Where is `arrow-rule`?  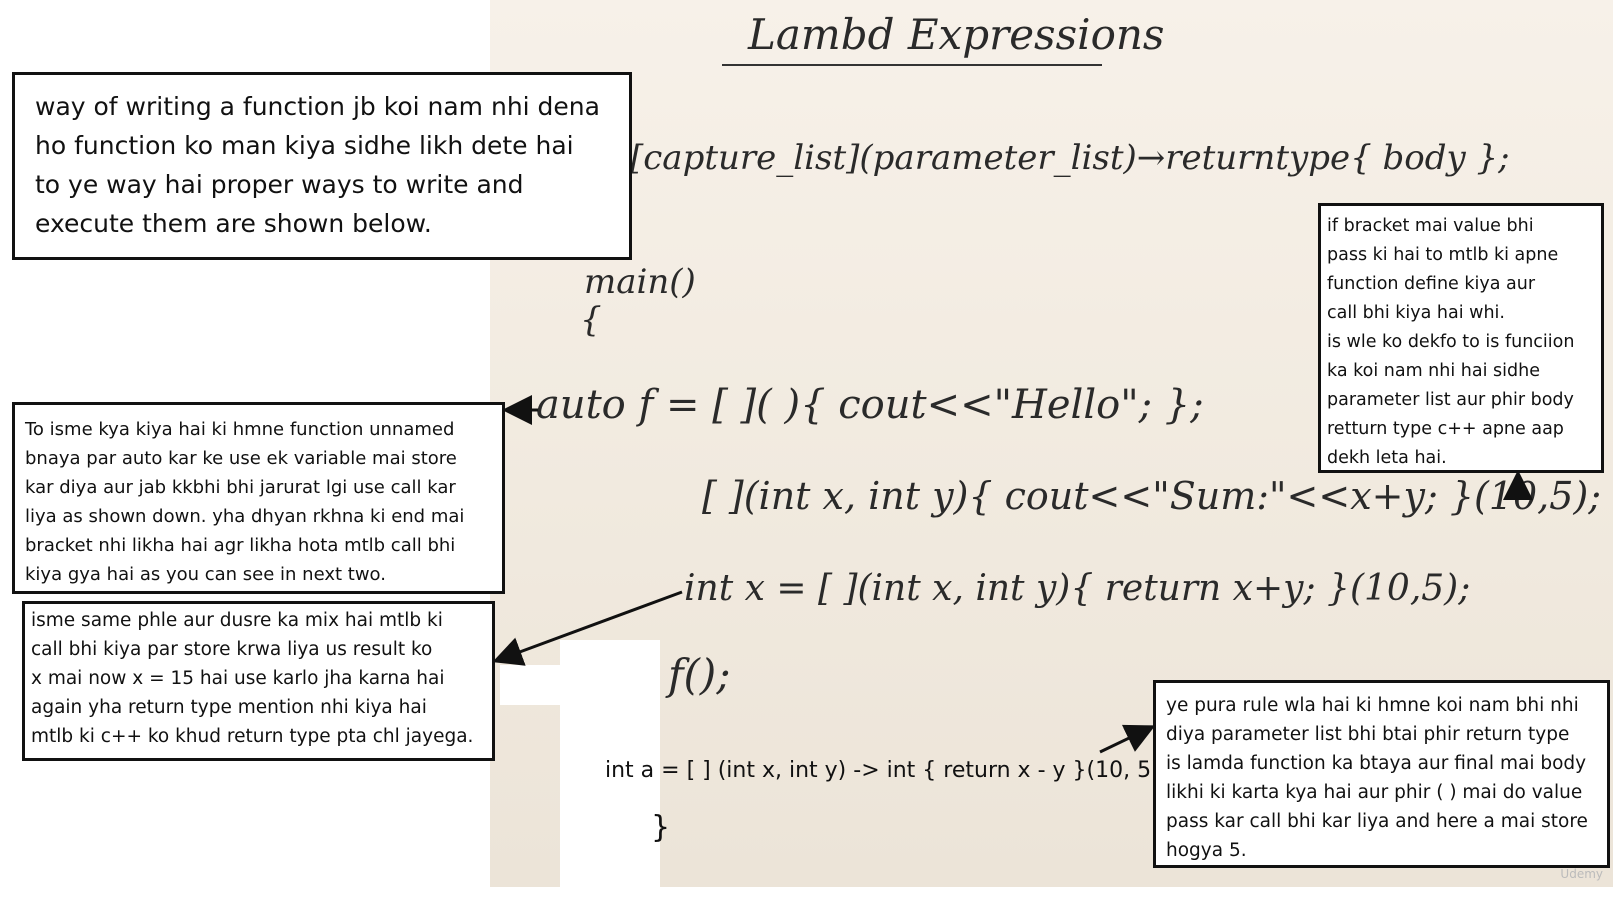 arrow-rule is located at coordinates (1127, 739).